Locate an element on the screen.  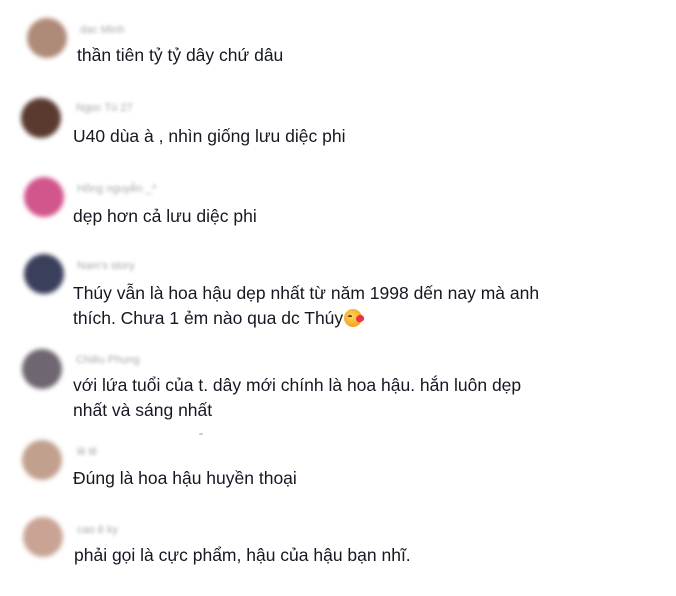
comment-username: cao ê ky is located at coordinates (97, 530).